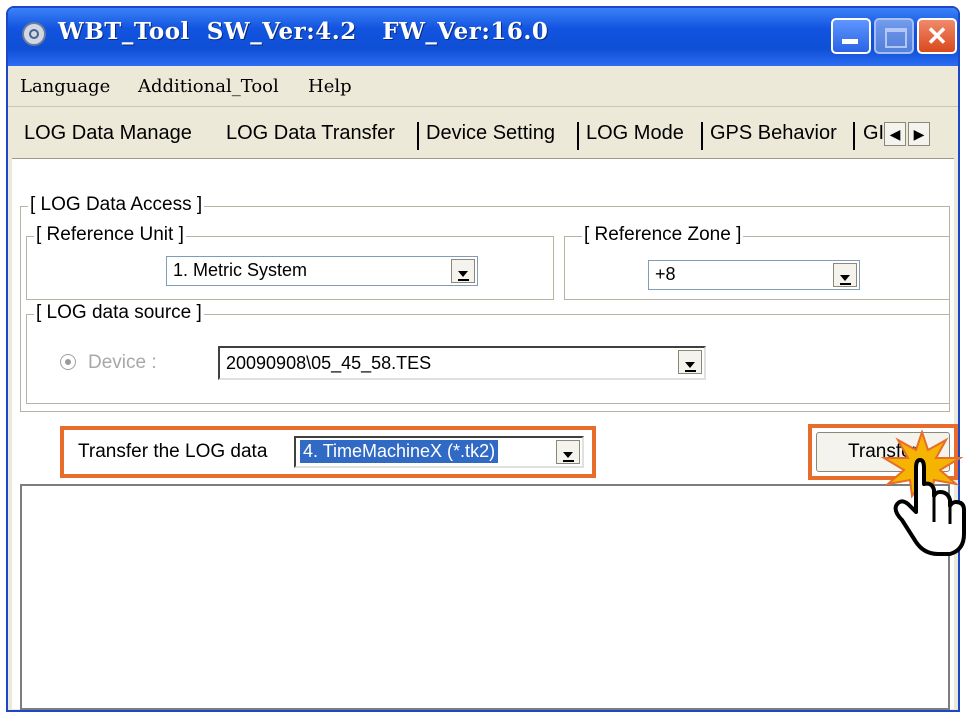 The image size is (973, 718). I want to click on device-label: Device :, so click(122, 362).